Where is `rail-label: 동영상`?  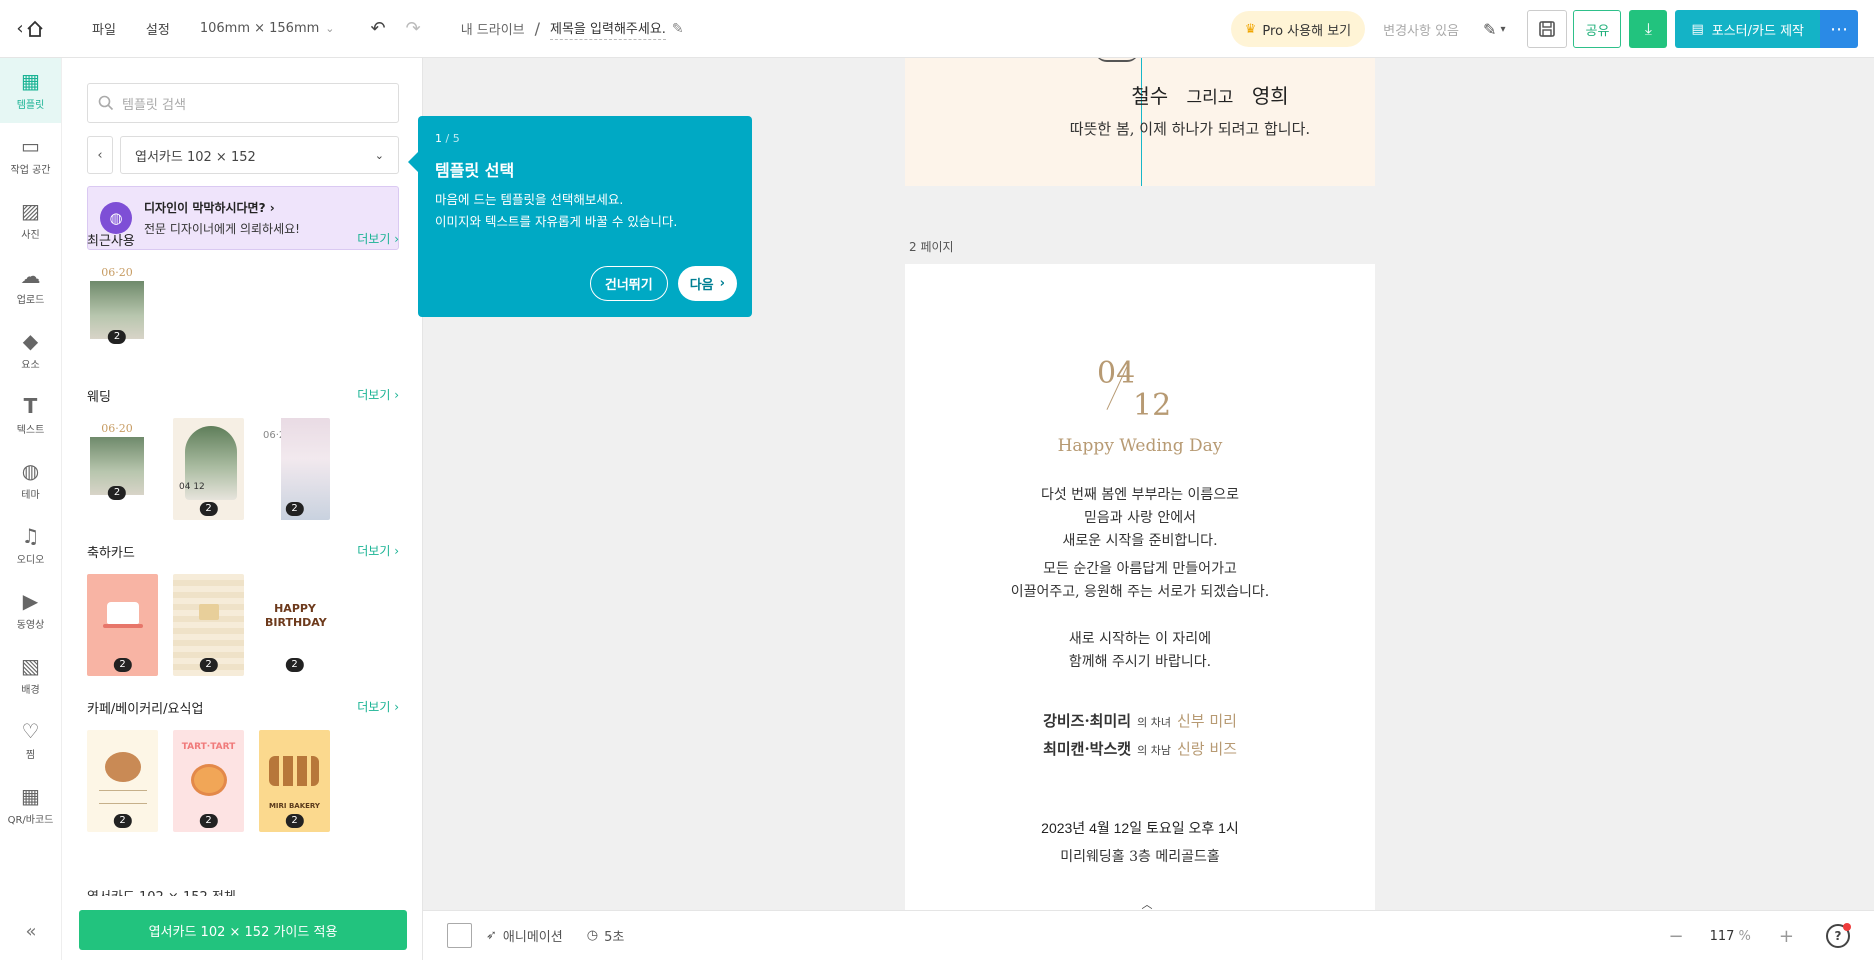 rail-label: 동영상 is located at coordinates (30, 625).